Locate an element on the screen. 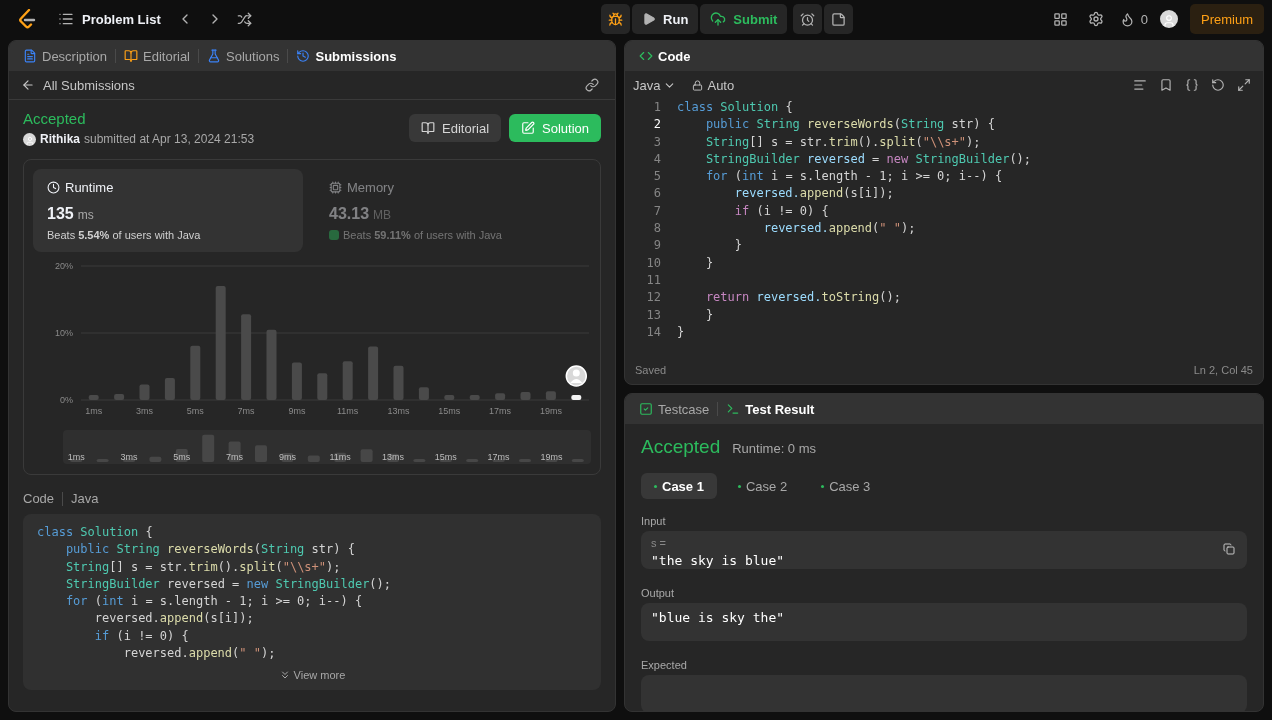  stat-unit: ms is located at coordinates (85, 215).